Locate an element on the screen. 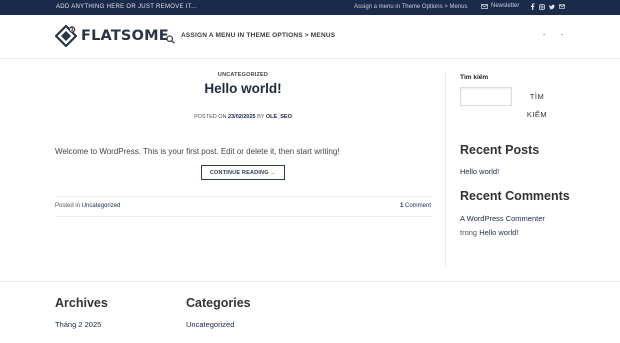 Image resolution: width=620 pixels, height=343 pixels. post-date: 23/02/2025 is located at coordinates (242, 117).